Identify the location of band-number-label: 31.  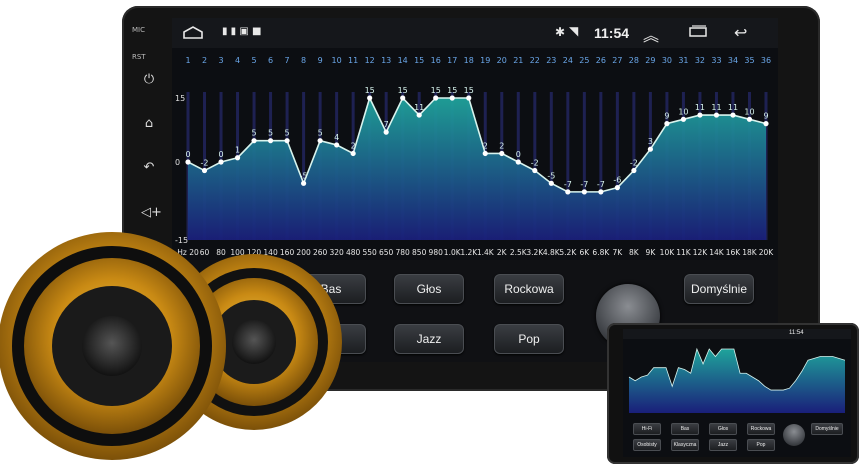
(683, 60).